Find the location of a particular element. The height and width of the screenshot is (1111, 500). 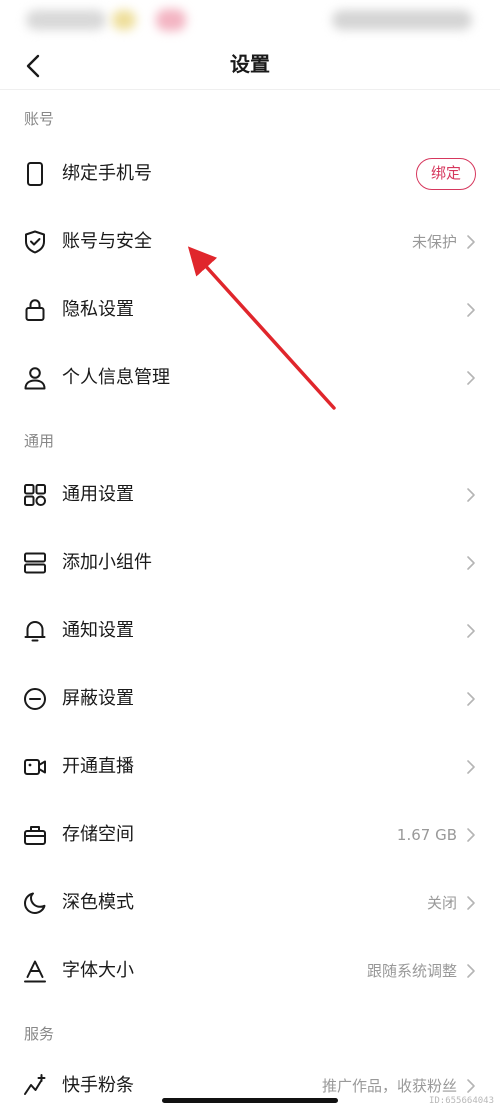

person-icon is located at coordinates (35, 378).